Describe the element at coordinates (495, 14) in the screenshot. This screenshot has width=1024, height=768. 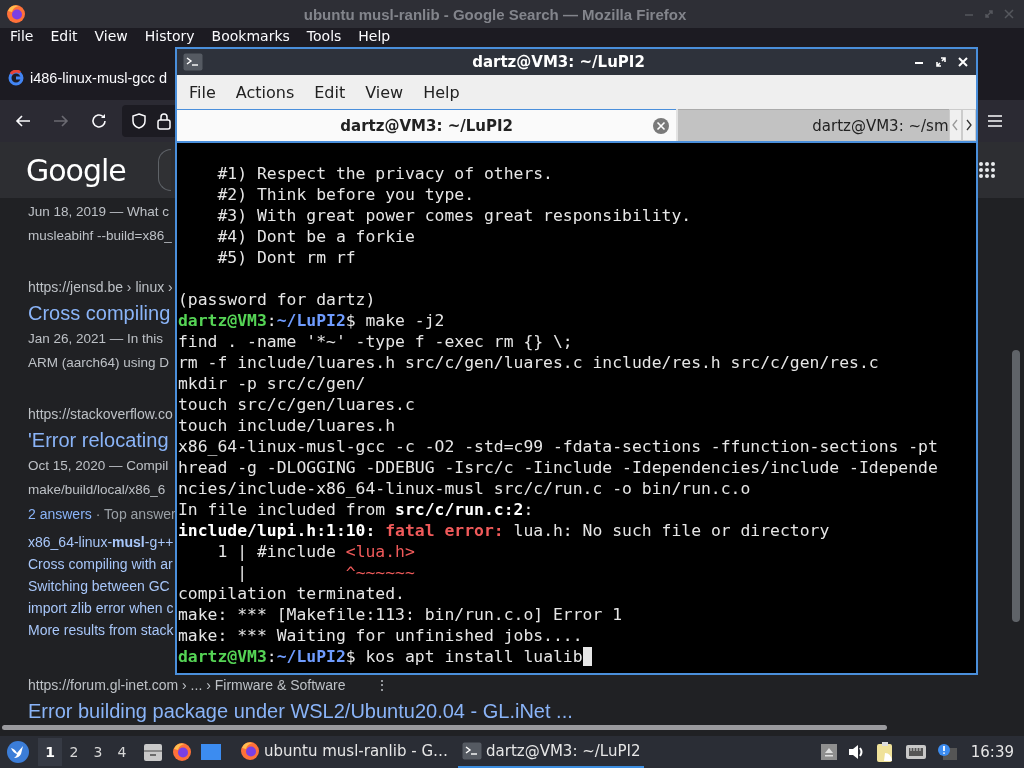
I see `window-title: ubuntu musl-ranlib - Google Search — Mozilla Firefox` at that location.